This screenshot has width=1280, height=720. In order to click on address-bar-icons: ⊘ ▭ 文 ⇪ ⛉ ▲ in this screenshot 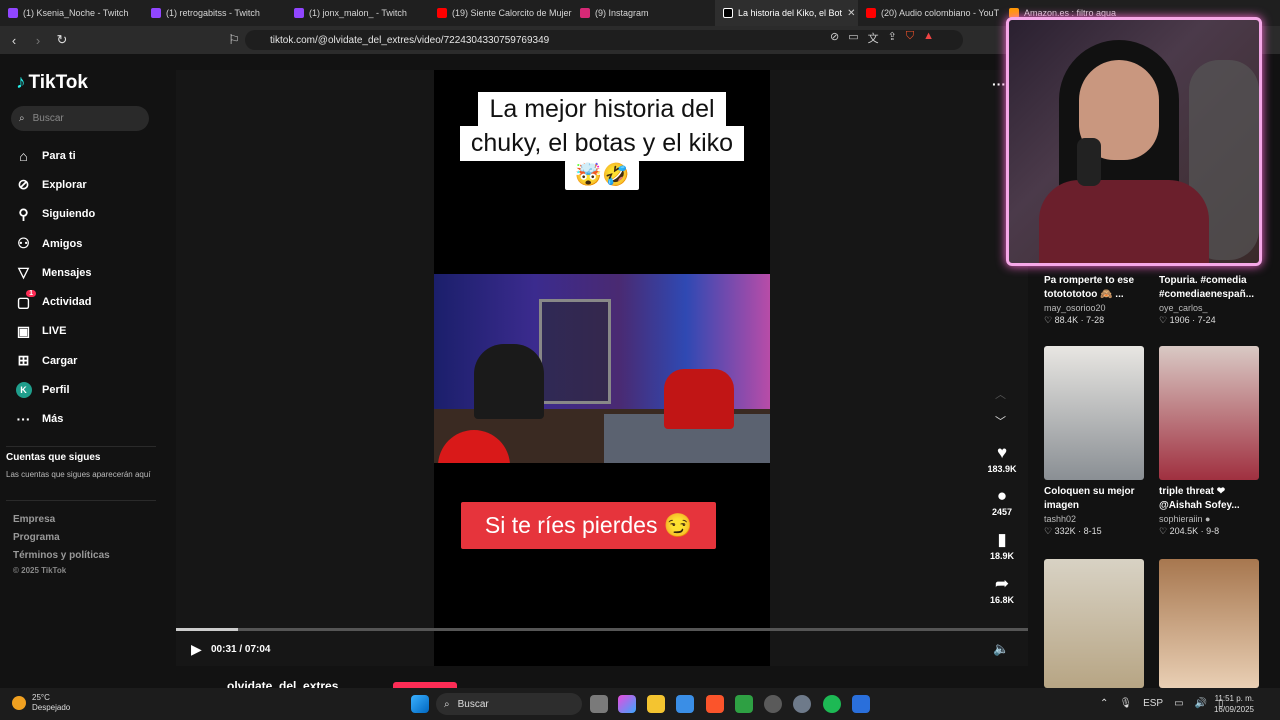, I will do `click(882, 38)`.